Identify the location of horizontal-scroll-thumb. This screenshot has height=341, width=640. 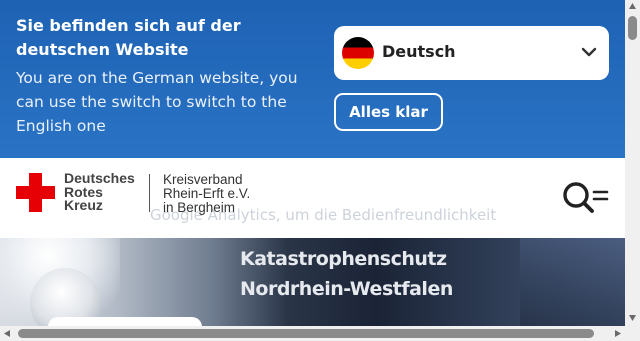
(306, 333).